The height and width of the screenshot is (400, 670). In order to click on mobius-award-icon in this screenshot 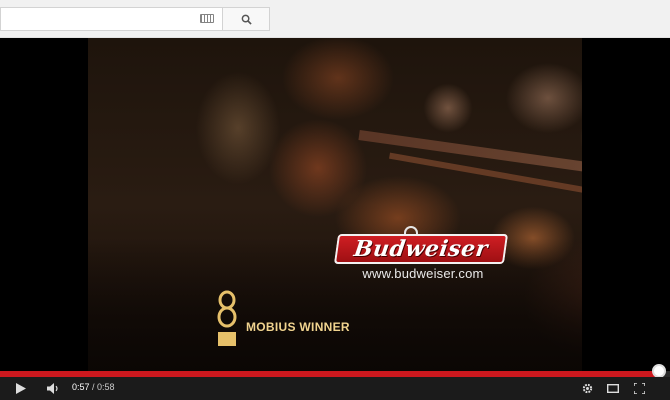, I will do `click(227, 318)`.